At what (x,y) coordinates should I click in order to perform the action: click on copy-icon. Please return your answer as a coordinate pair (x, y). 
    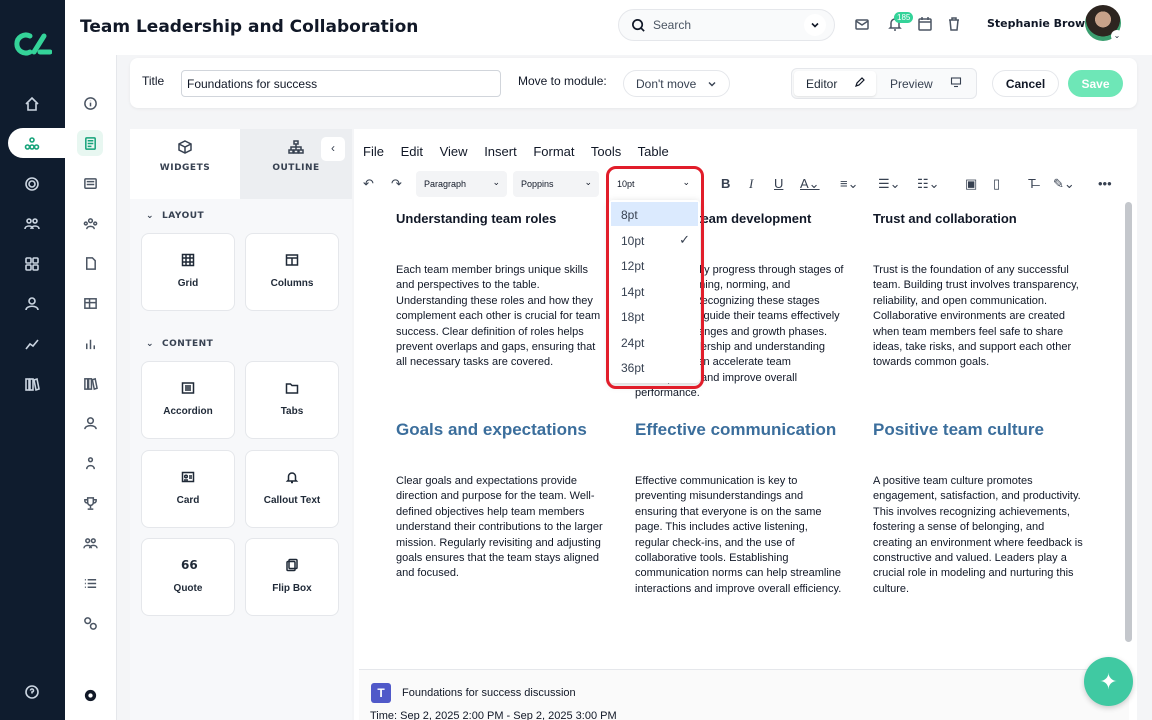
    Looking at the image, I should click on (292, 565).